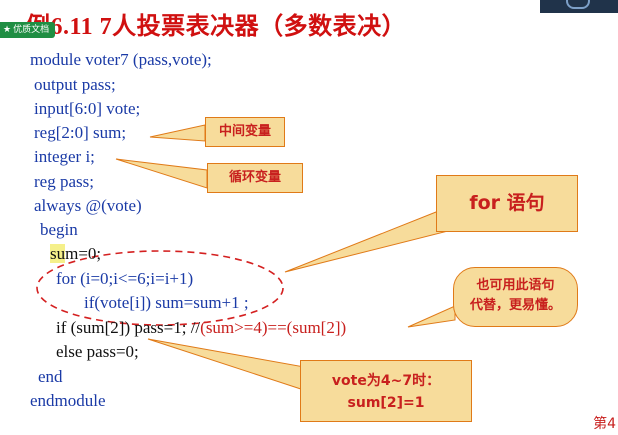  I want to click on code-line: begin, so click(59, 230).